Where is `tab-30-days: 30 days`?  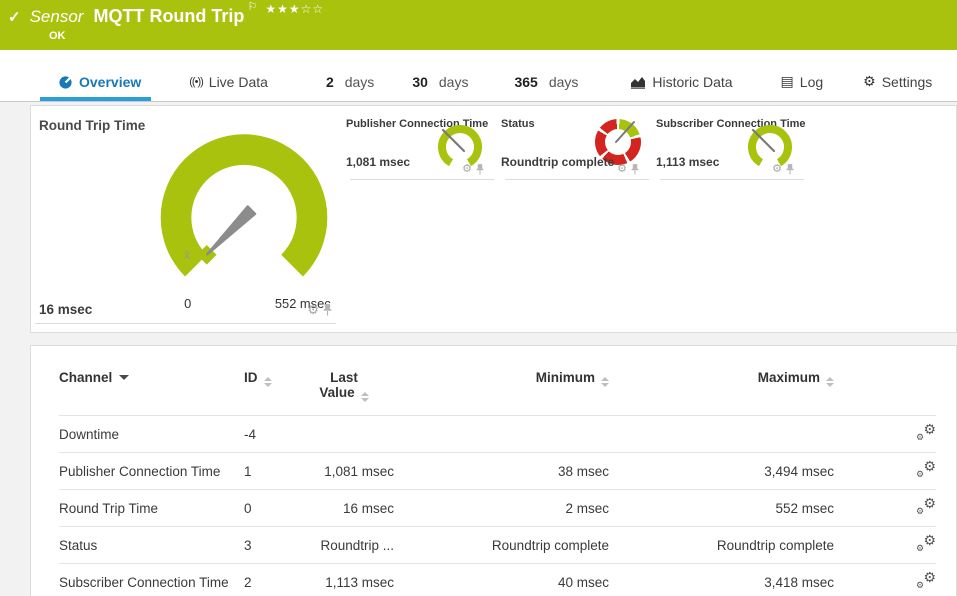 tab-30-days: 30 days is located at coordinates (440, 87).